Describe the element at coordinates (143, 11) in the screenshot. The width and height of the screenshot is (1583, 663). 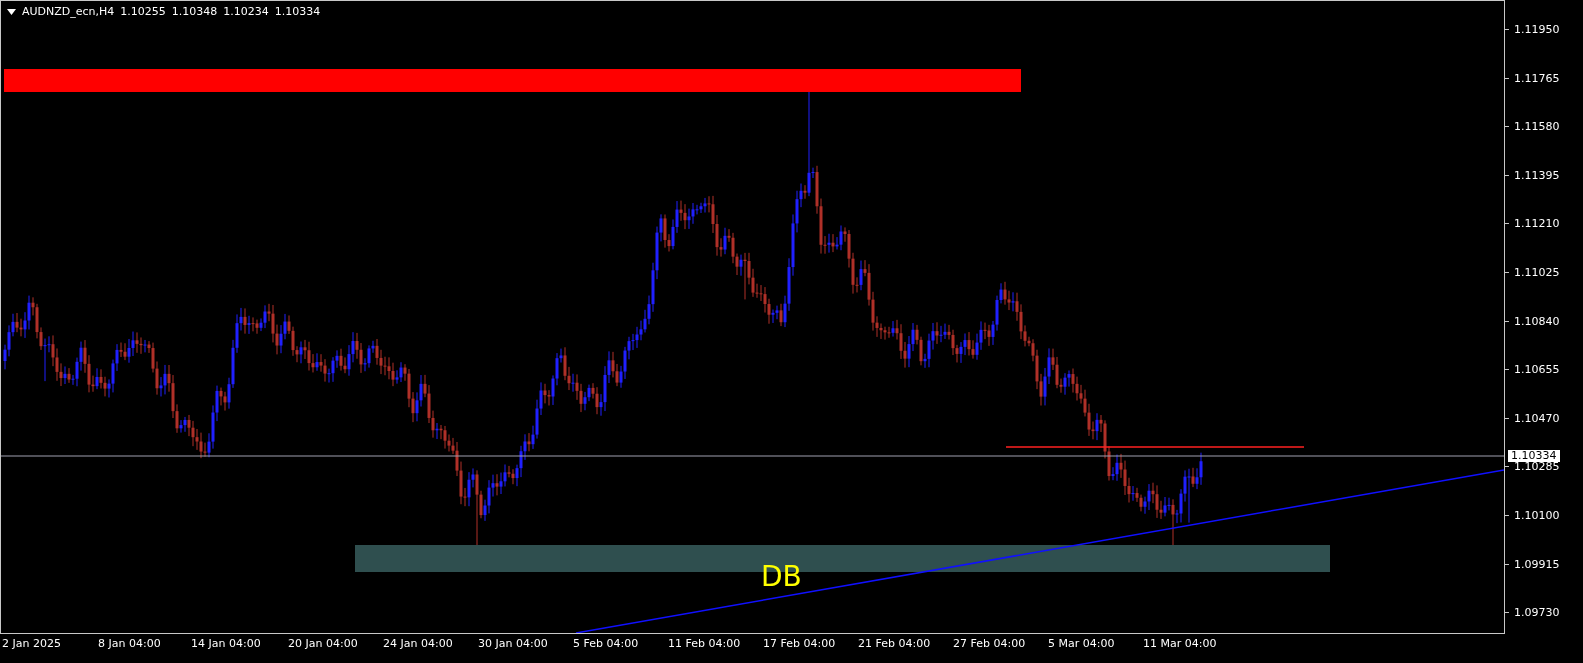
I see `open-price: 1.10255` at that location.